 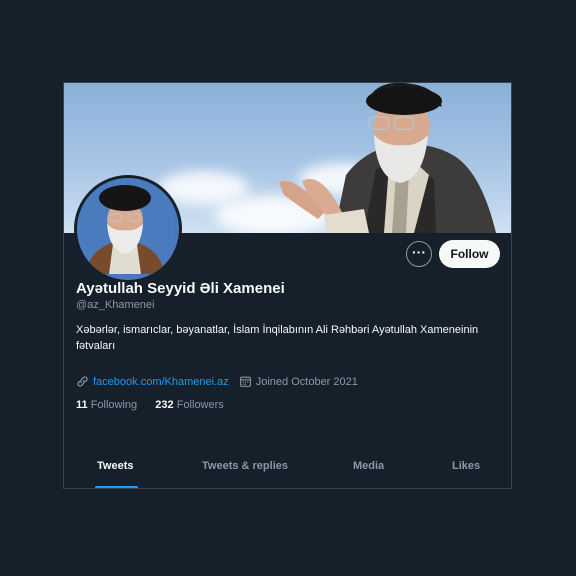 What do you see at coordinates (150, 405) in the screenshot?
I see `follow-counts: 11 Following 232 Followers` at bounding box center [150, 405].